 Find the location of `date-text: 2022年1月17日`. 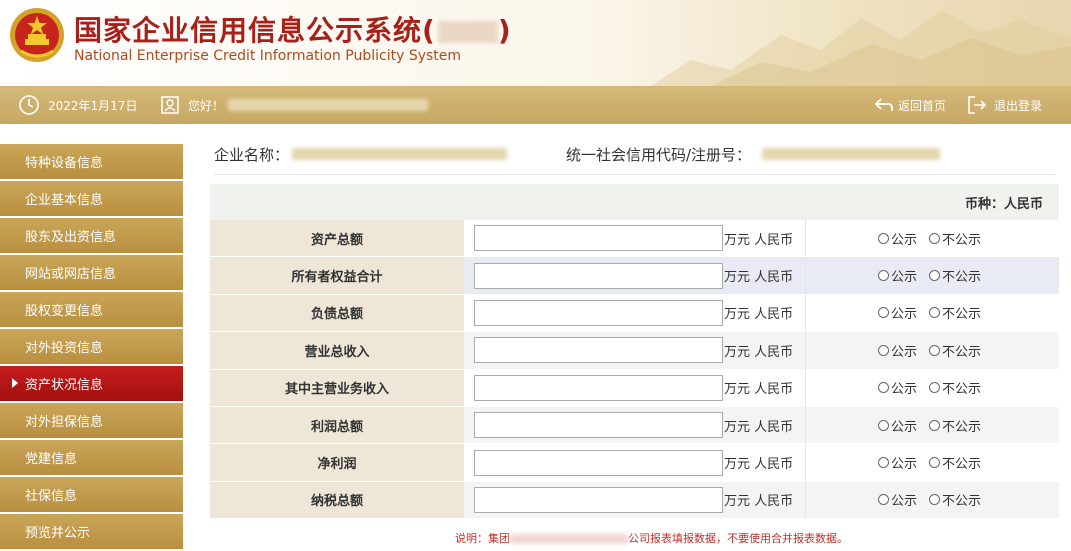

date-text: 2022年1月17日 is located at coordinates (93, 105).